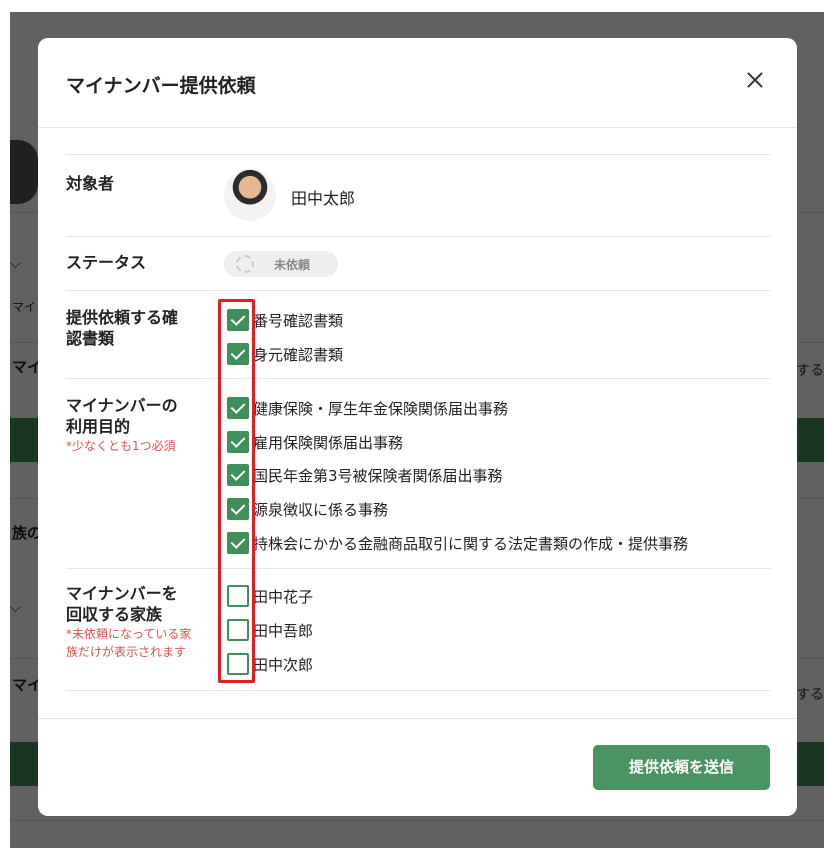 The image size is (834, 860). Describe the element at coordinates (320, 509) in the screenshot. I see `checkbox-label: 源泉徴収に係る事務` at that location.